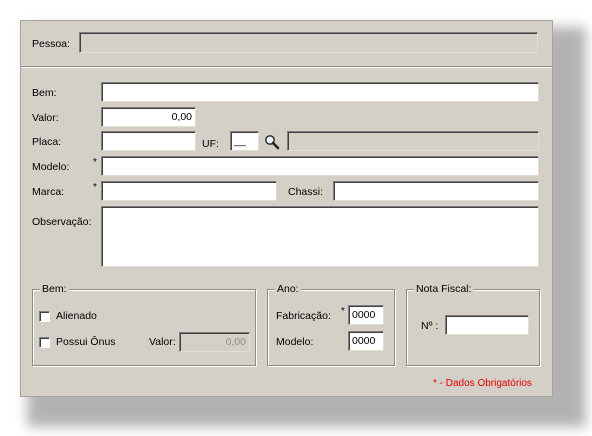 The height and width of the screenshot is (436, 592). Describe the element at coordinates (144, 327) in the screenshot. I see `bem-groupbox` at that location.